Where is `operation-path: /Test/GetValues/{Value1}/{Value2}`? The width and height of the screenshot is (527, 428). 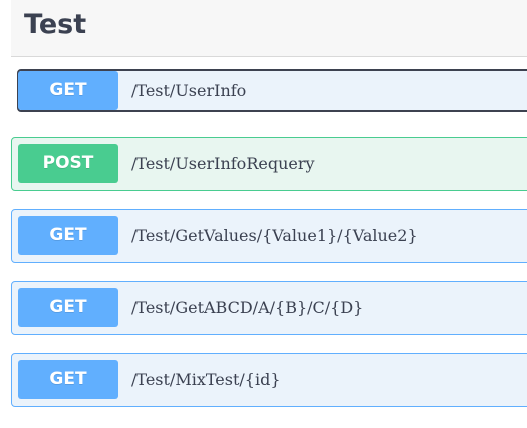 operation-path: /Test/GetValues/{Value1}/{Value2} is located at coordinates (274, 235).